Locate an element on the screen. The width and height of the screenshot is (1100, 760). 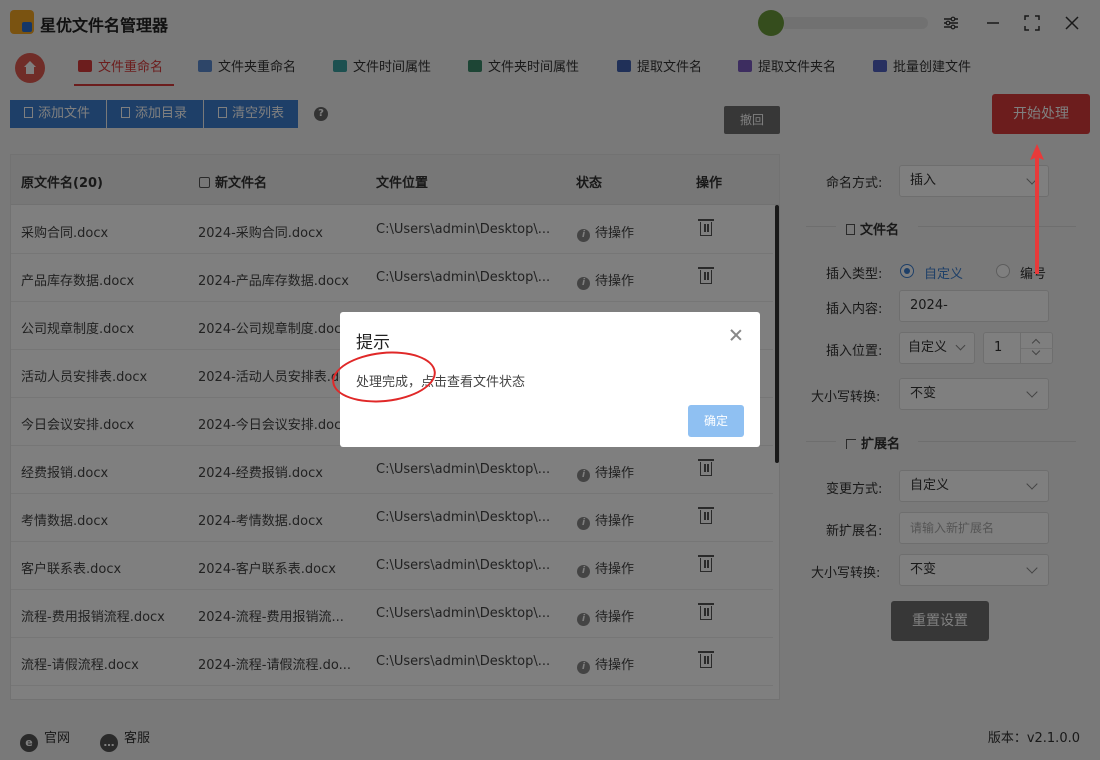
dialog-title: 提示 is located at coordinates (373, 343).